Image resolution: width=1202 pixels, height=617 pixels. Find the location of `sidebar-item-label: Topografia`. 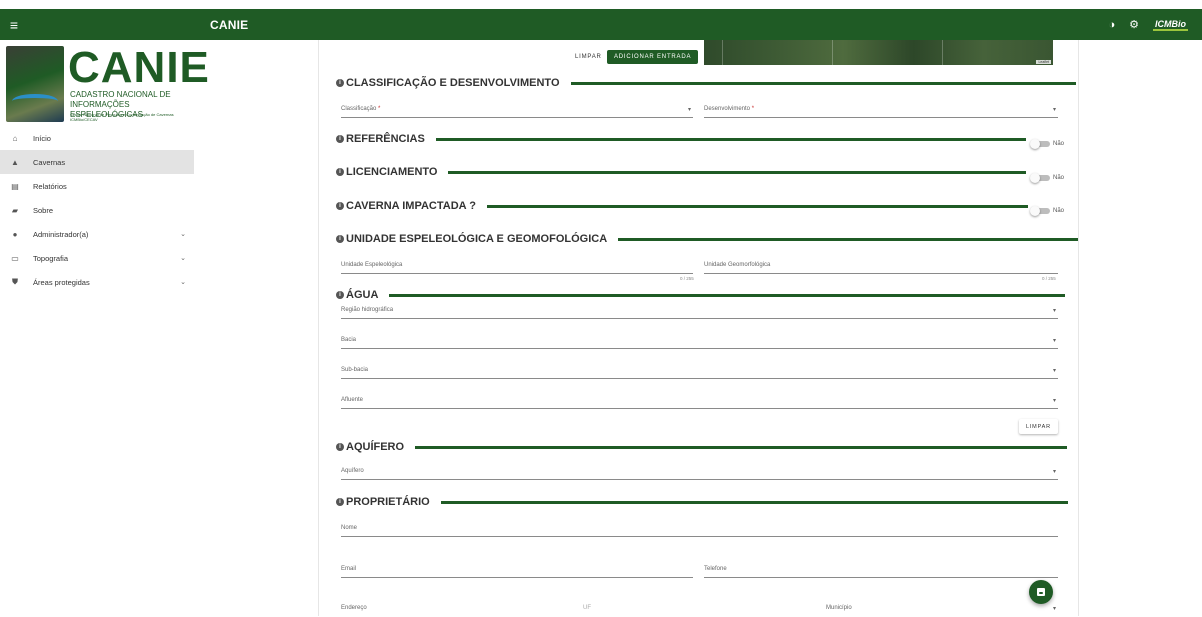

sidebar-item-label: Topografia is located at coordinates (51, 258).